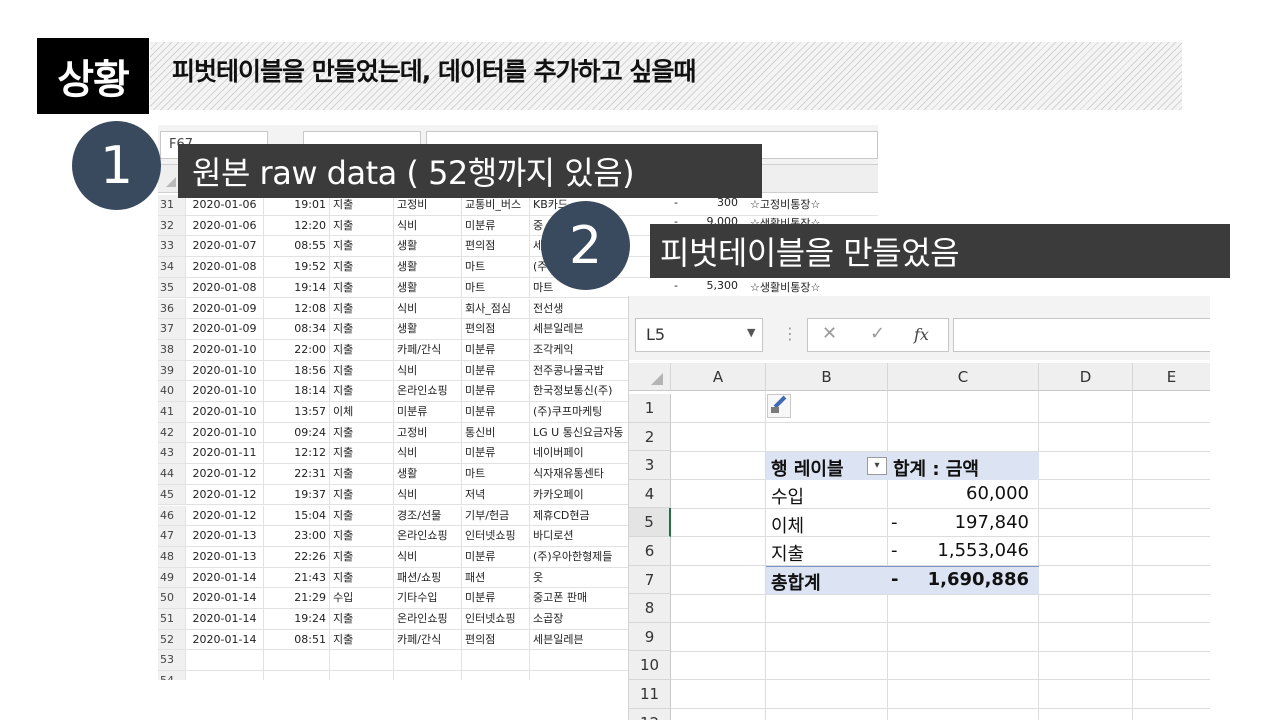 Image resolution: width=1280 pixels, height=720 pixels. I want to click on row-header-9: 9, so click(650, 637).